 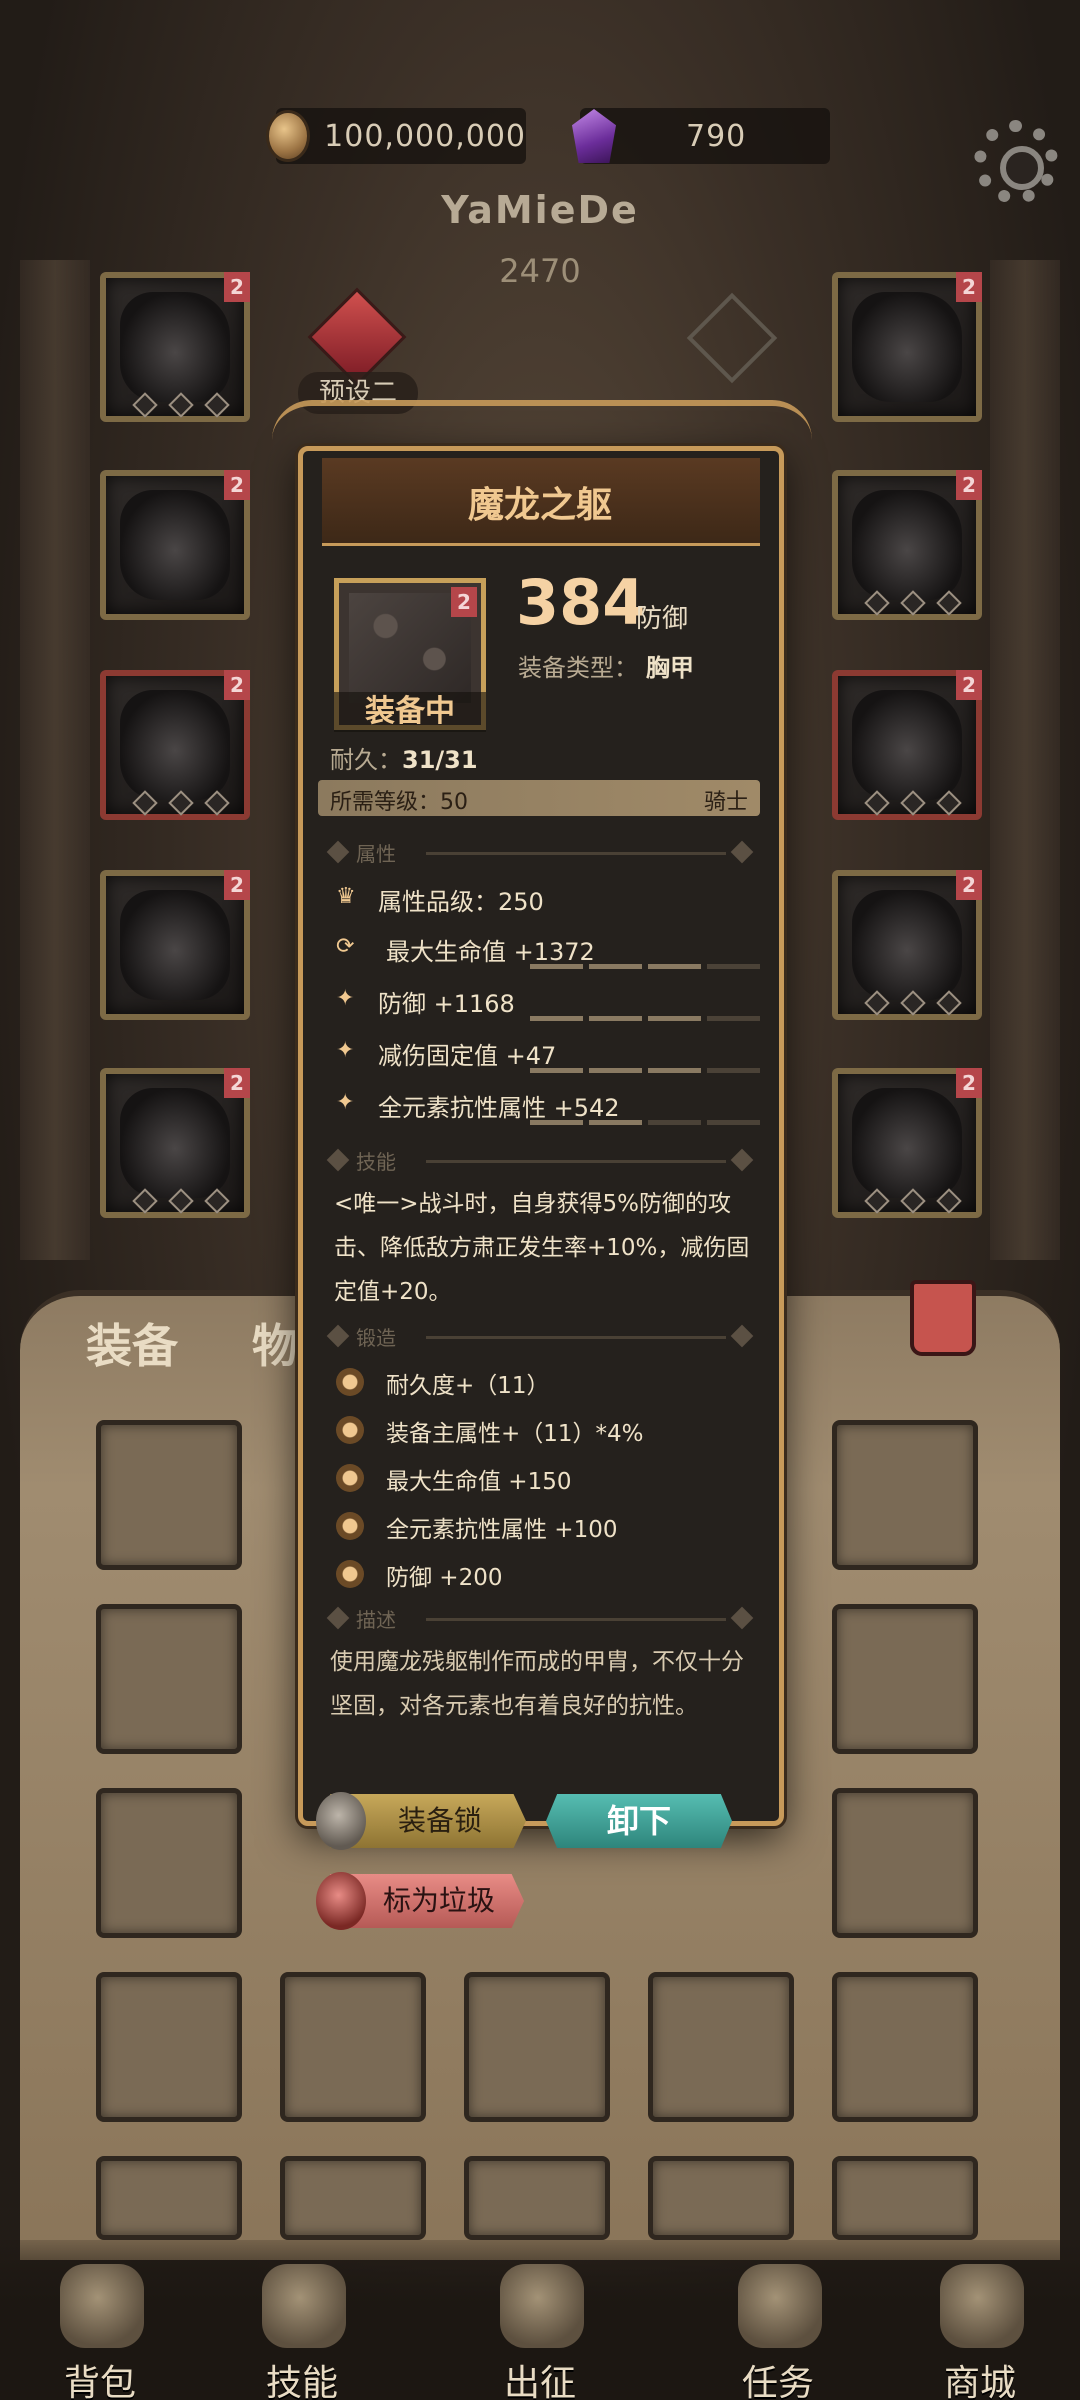 What do you see at coordinates (943, 1318) in the screenshot?
I see `trash-bin-icon` at bounding box center [943, 1318].